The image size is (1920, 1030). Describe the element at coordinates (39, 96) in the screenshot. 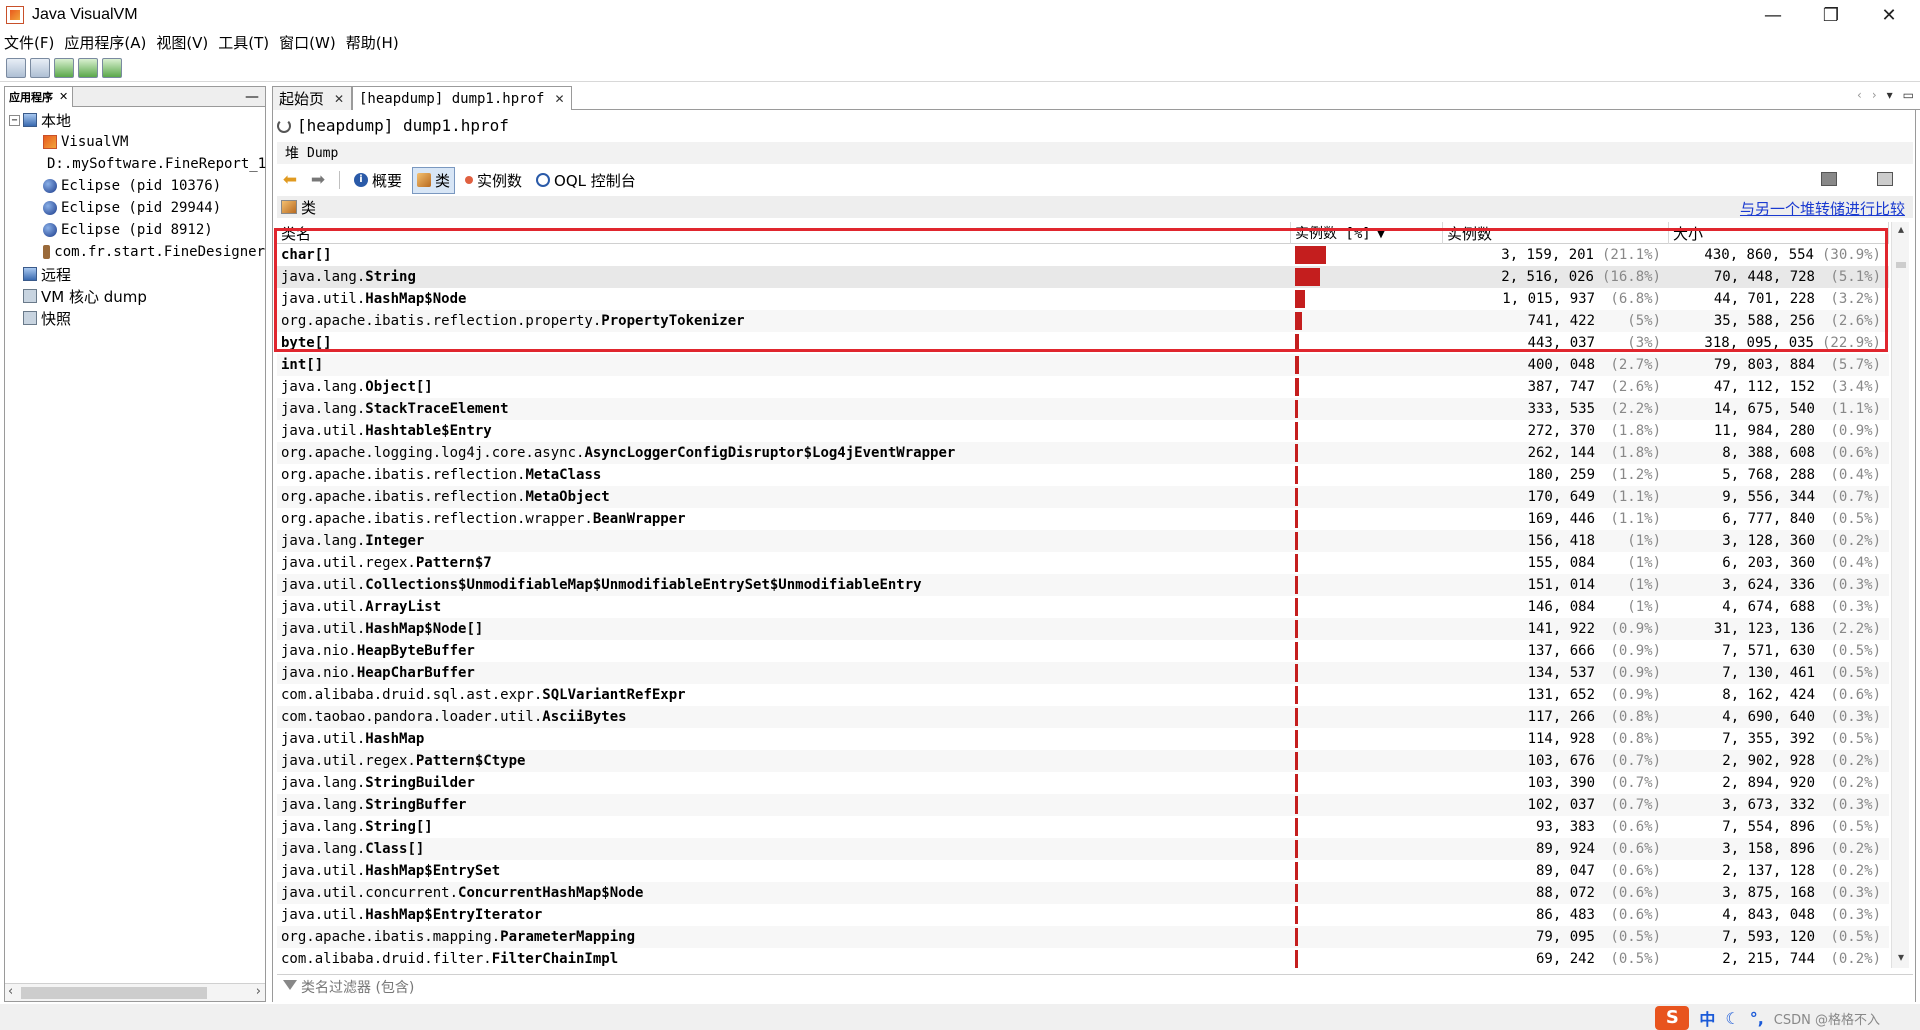

I see `applications-tab: 应用程序 ✕` at that location.